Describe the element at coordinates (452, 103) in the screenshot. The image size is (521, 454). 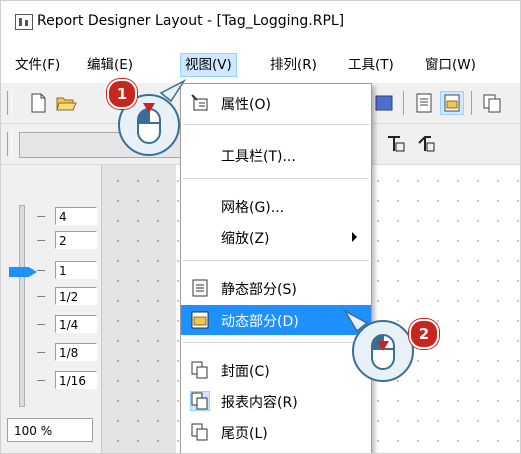
I see `dynamic-page-icon` at that location.